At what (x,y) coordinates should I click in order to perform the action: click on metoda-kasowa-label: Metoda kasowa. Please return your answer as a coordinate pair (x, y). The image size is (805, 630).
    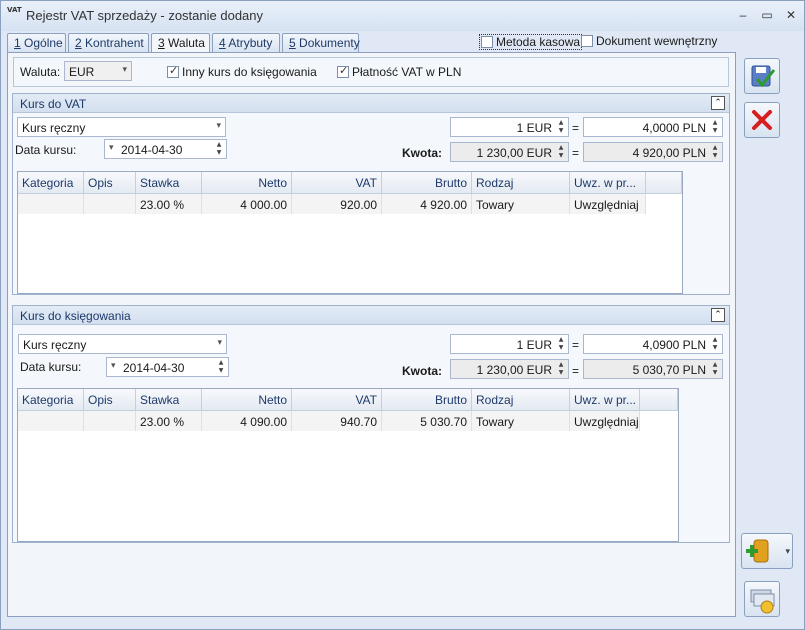
    Looking at the image, I should click on (538, 42).